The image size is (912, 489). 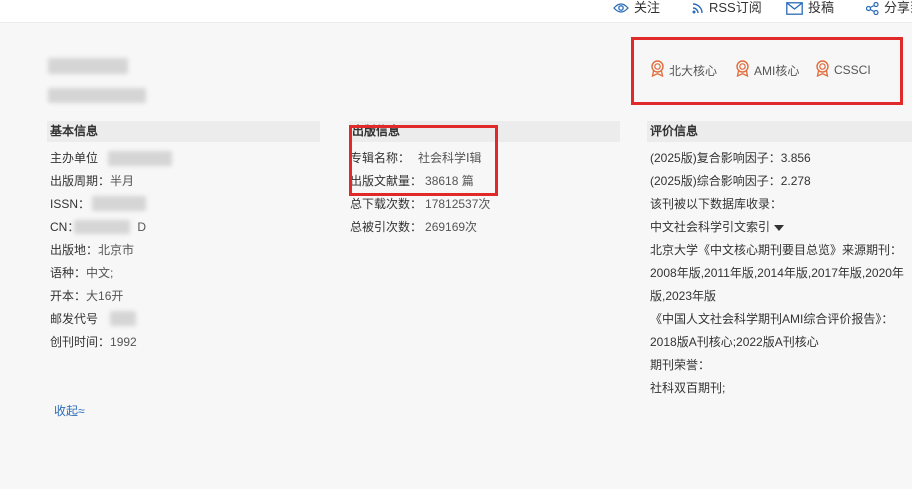 I want to click on basic-row-sponsor: 主办单位, so click(x=74, y=158).